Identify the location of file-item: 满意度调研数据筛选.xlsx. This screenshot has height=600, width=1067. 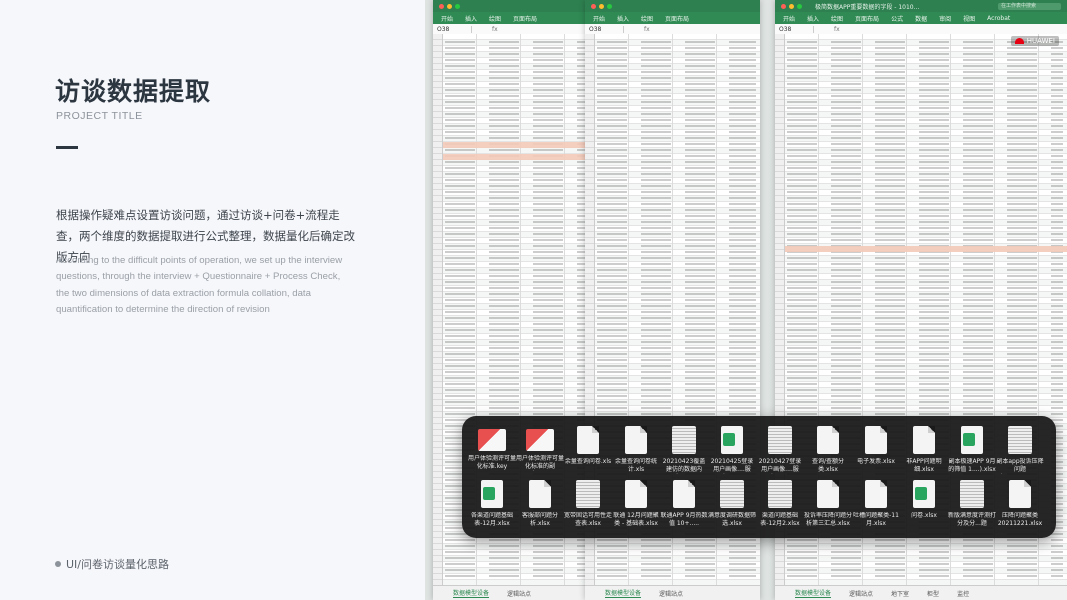
(732, 504).